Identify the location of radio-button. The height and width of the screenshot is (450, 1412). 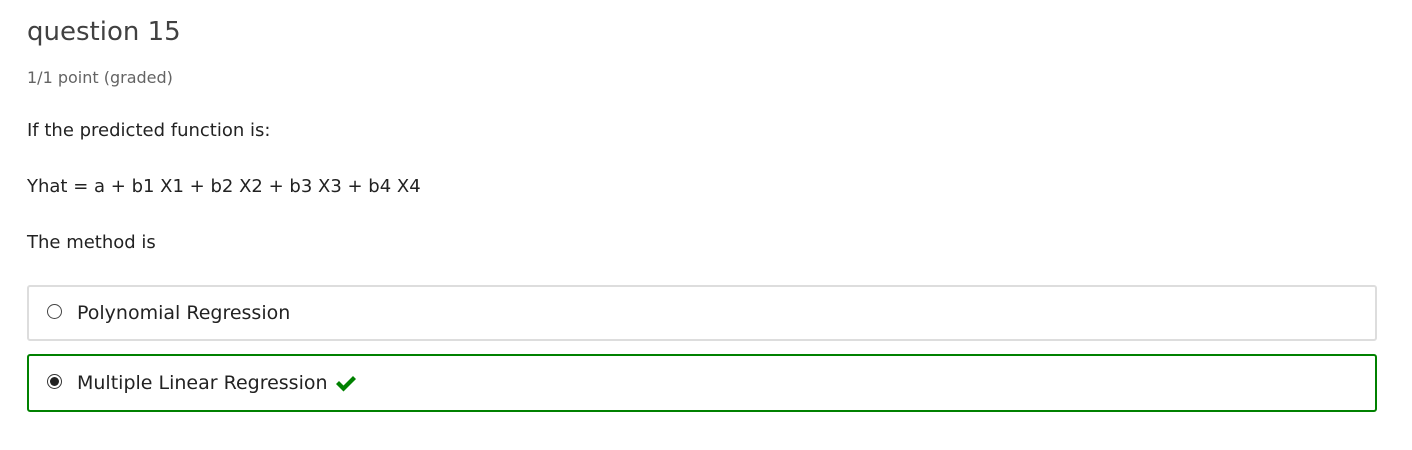
(54, 311).